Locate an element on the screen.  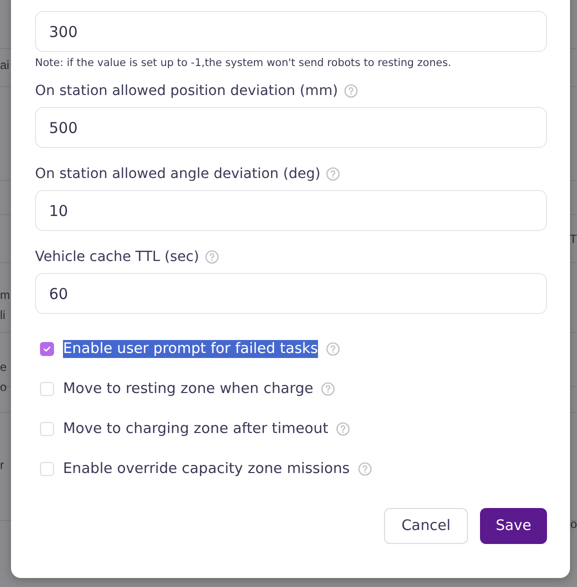
input-field: 500 is located at coordinates (291, 127).